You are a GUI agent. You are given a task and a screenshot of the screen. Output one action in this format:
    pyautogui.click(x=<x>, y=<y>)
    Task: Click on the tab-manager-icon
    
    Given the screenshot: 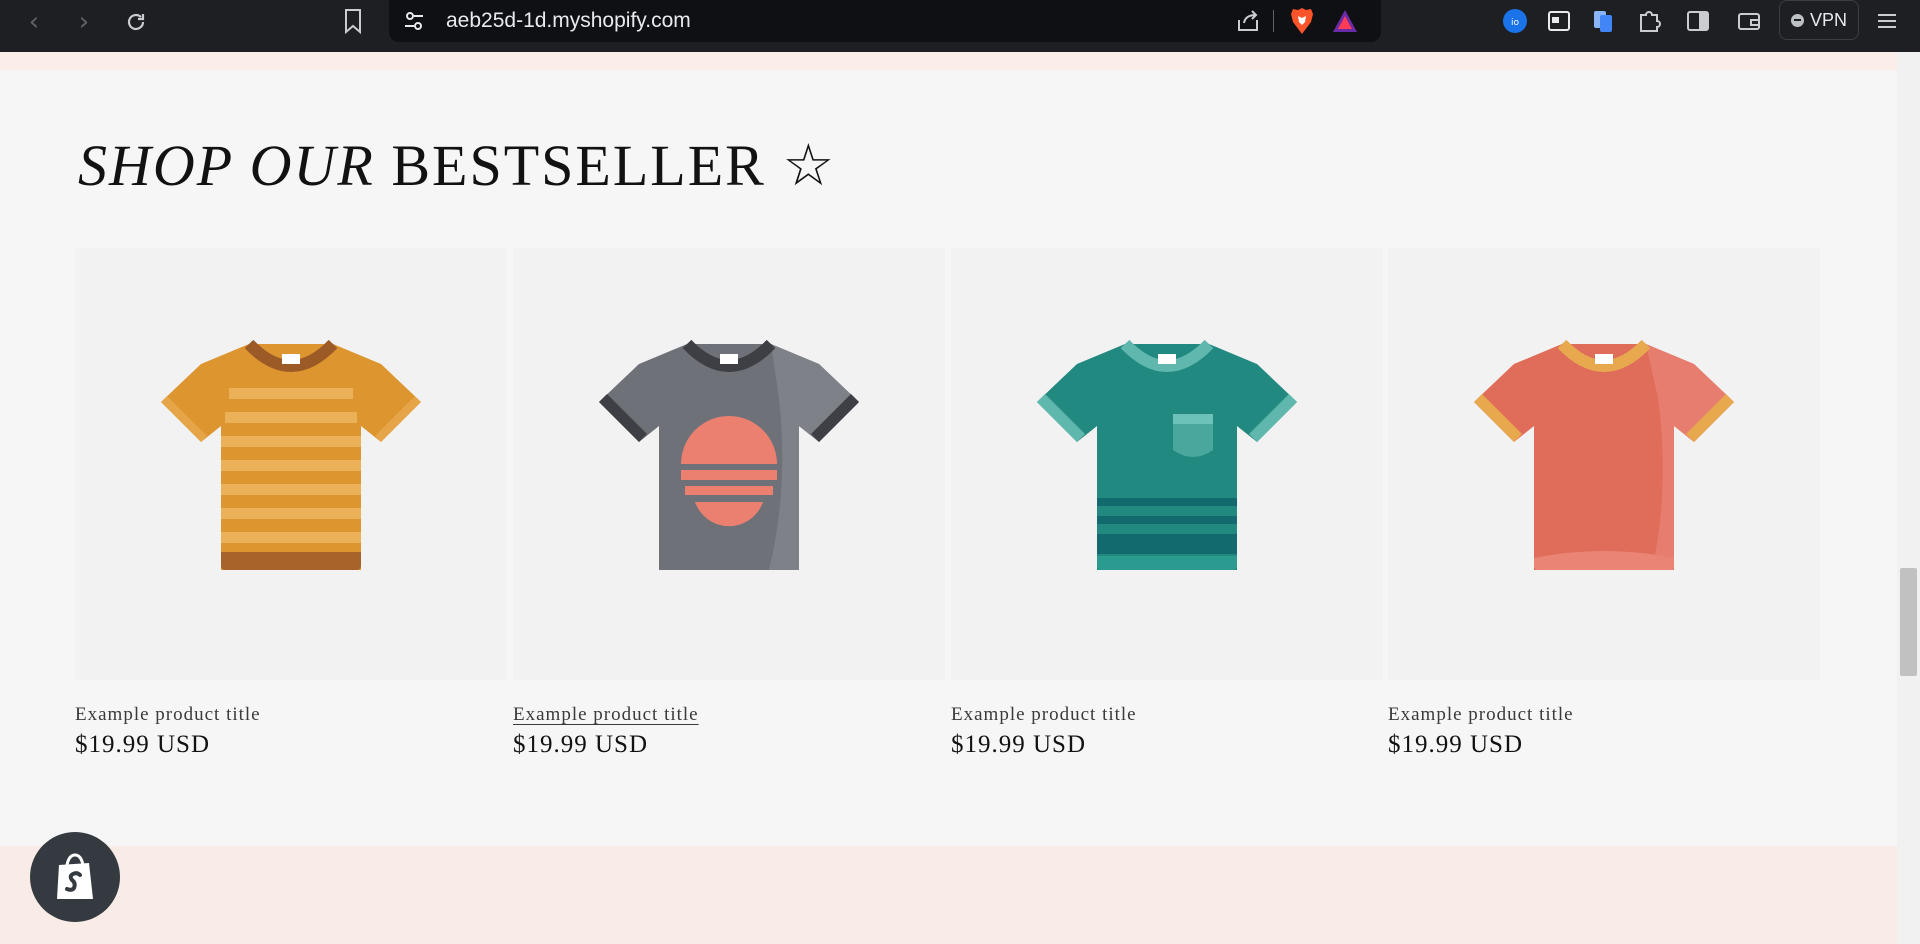 What is the action you would take?
    pyautogui.click(x=1559, y=21)
    